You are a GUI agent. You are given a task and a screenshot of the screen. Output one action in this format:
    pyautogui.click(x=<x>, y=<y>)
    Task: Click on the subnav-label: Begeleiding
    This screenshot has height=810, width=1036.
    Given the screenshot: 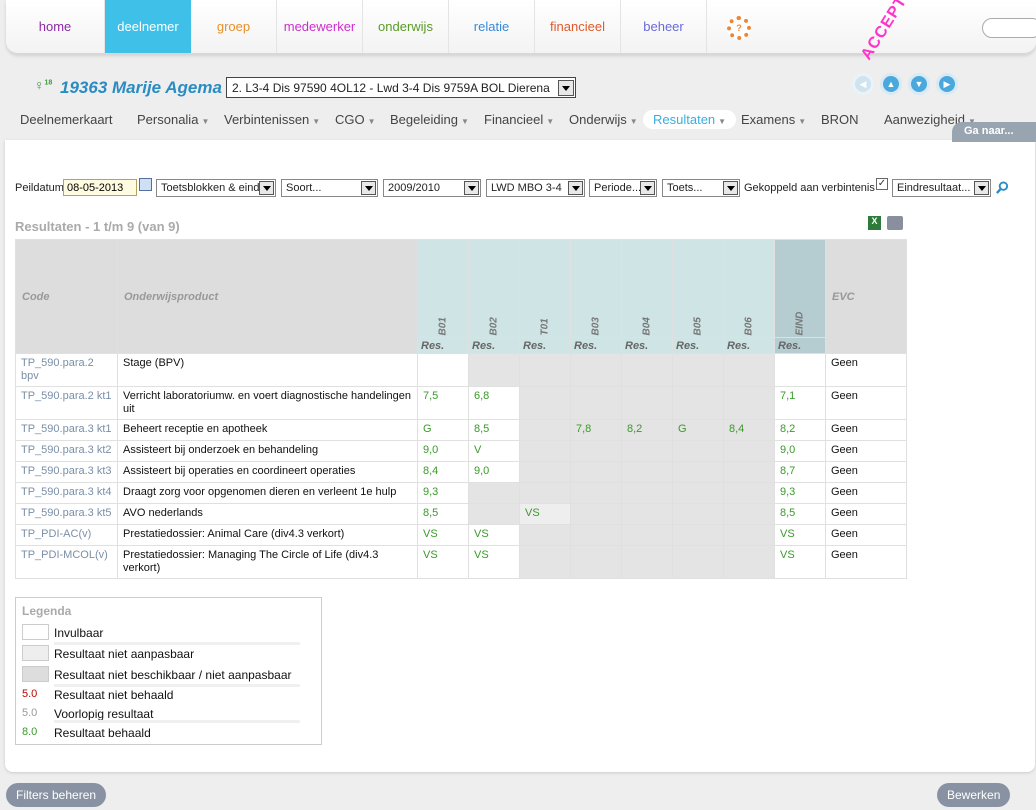 What is the action you would take?
    pyautogui.click(x=424, y=119)
    